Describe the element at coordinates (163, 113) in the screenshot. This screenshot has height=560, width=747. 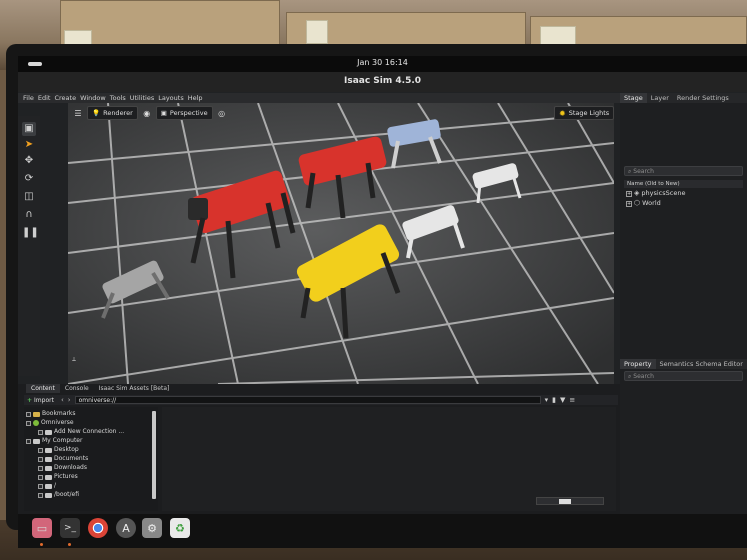
I see `camera-icon: ▣` at that location.